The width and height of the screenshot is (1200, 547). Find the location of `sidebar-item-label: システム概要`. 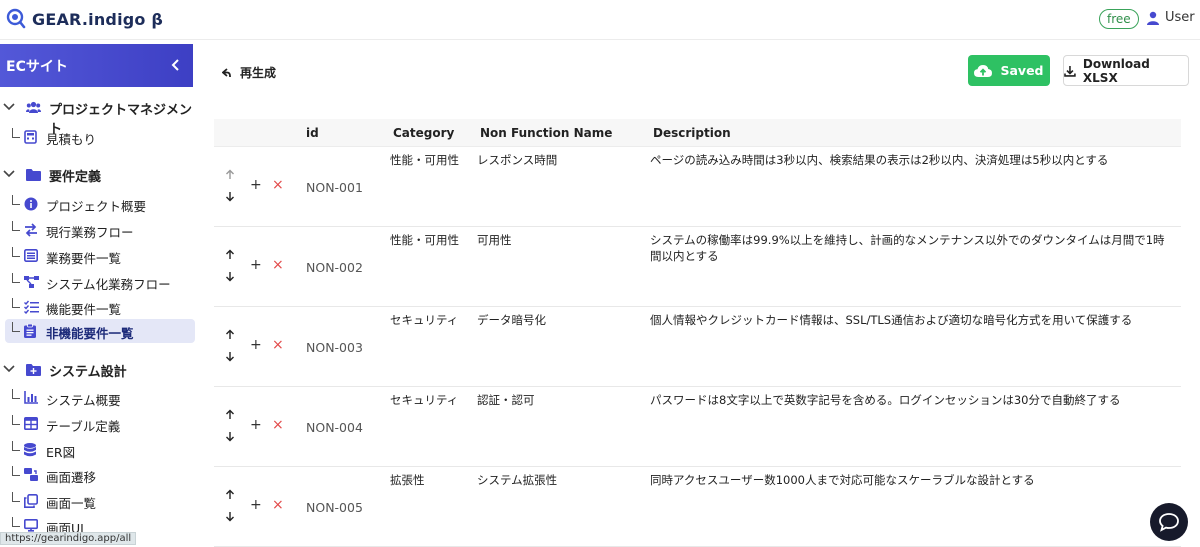

sidebar-item-label: システム概要 is located at coordinates (83, 400).